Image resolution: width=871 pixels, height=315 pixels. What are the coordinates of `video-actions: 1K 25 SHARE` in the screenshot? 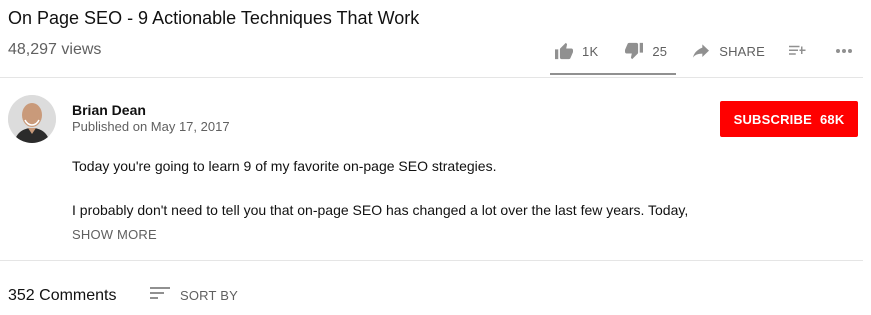 It's located at (703, 51).